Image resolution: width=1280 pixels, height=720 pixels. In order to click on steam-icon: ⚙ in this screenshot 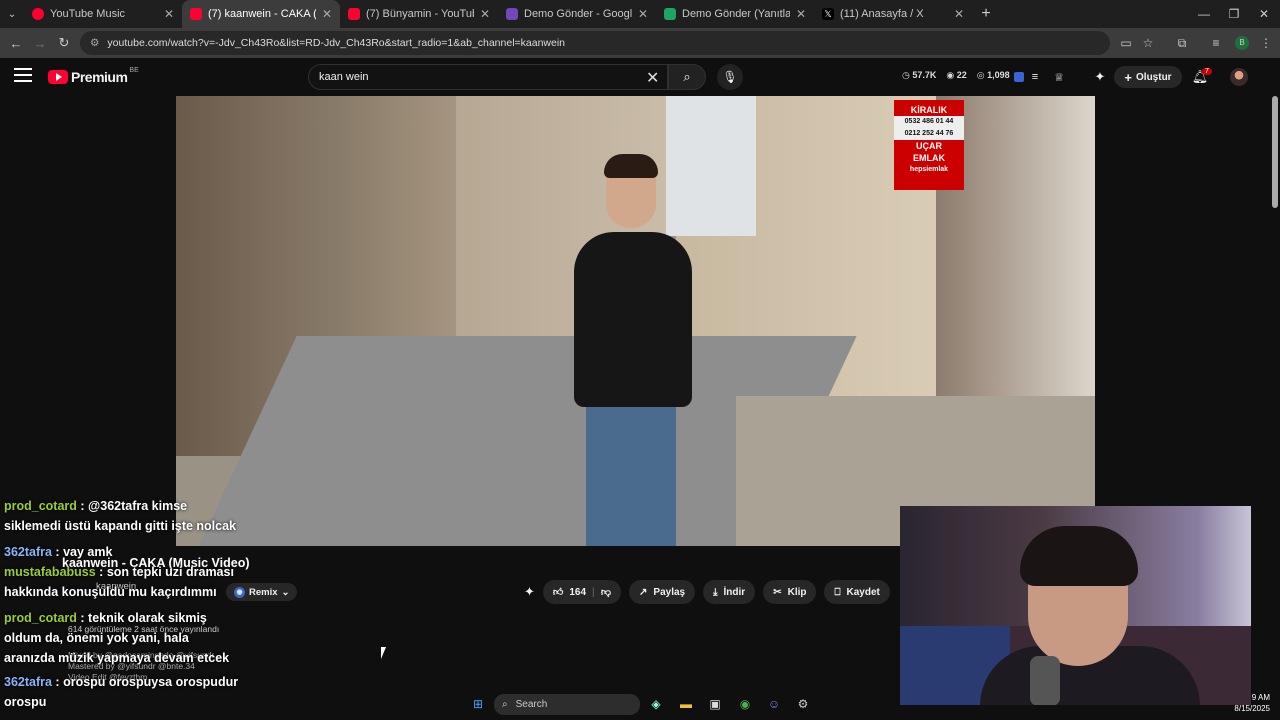, I will do `click(803, 704)`.